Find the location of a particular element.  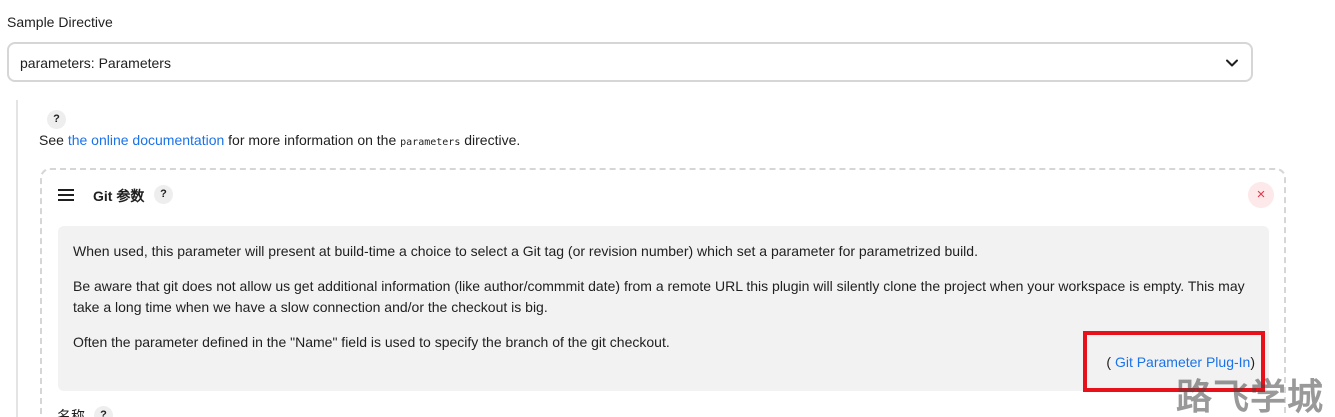

doc-suffix: directive. is located at coordinates (490, 140).